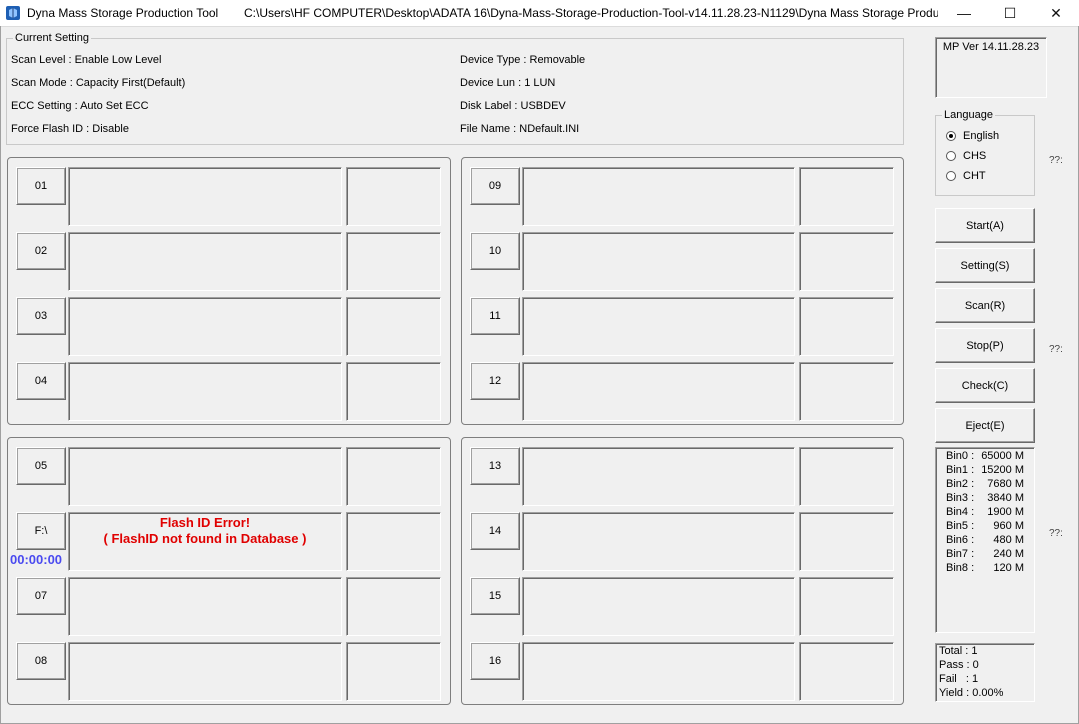  Describe the element at coordinates (960, 498) in the screenshot. I see `bin-name: Bin3 :` at that location.